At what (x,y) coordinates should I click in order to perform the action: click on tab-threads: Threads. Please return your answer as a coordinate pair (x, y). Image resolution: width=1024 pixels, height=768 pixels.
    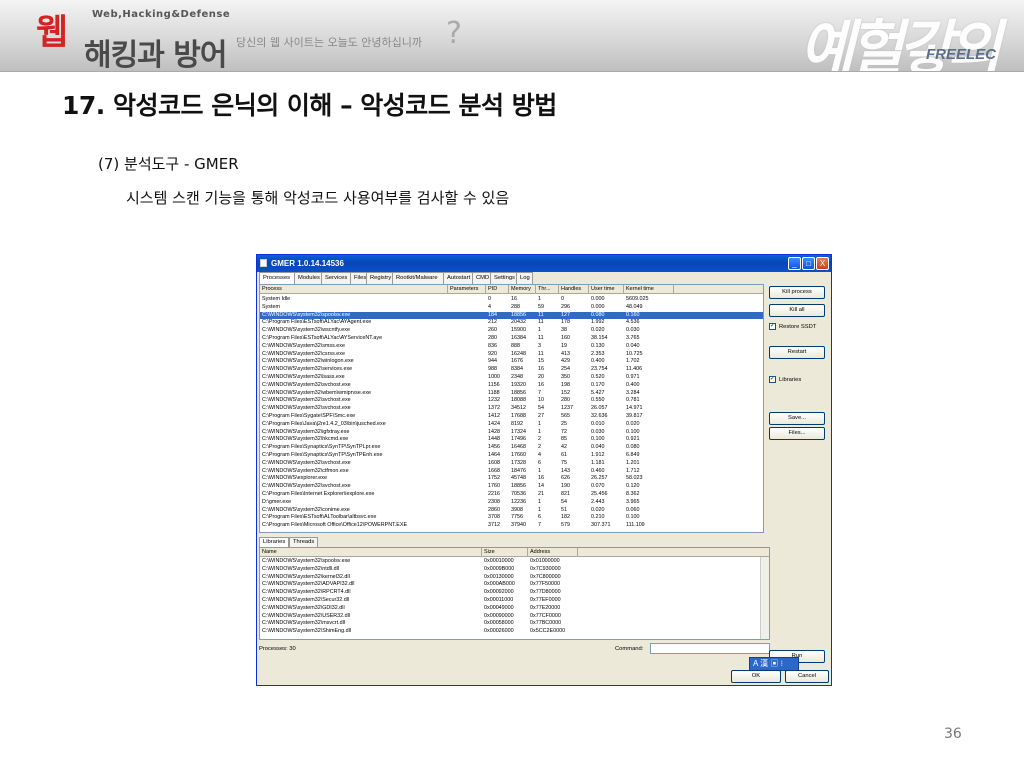
    Looking at the image, I should click on (304, 542).